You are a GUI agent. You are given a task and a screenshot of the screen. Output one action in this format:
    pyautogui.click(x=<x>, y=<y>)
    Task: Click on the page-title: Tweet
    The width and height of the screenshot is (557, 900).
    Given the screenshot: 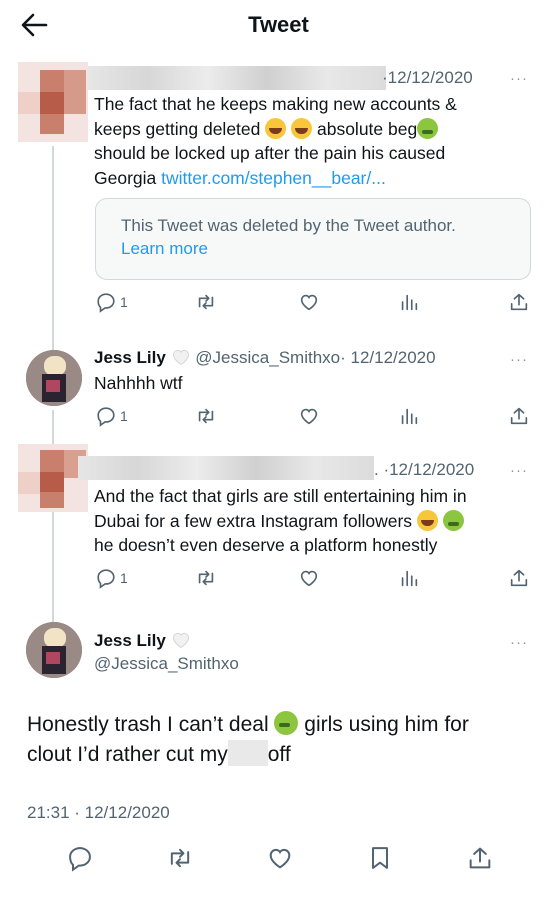 What is the action you would take?
    pyautogui.click(x=278, y=24)
    